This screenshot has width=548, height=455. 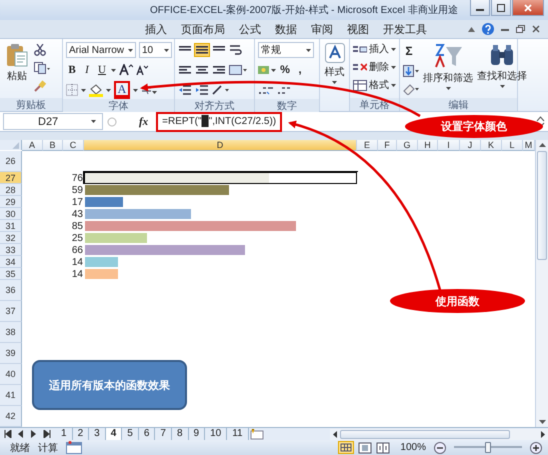 I want to click on cell-value: 76, so click(x=77, y=178).